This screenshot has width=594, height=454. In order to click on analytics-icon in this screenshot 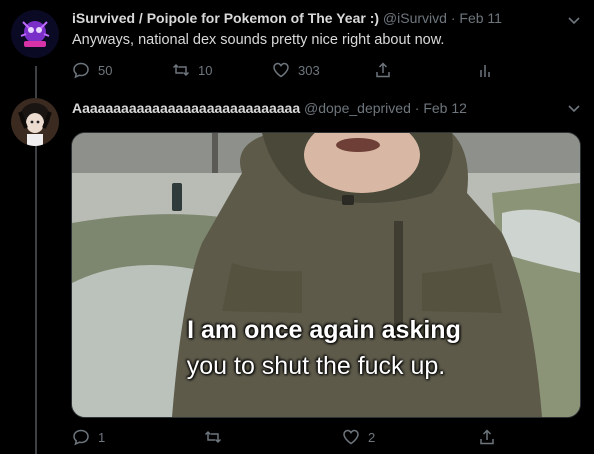, I will do `click(485, 71)`.